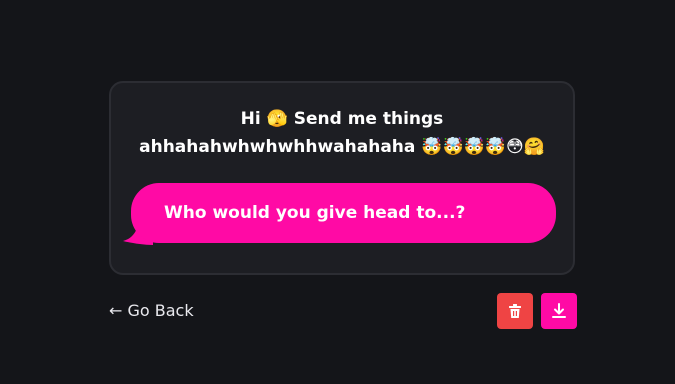  I want to click on message-text: Who would you give head to...?, so click(315, 213).